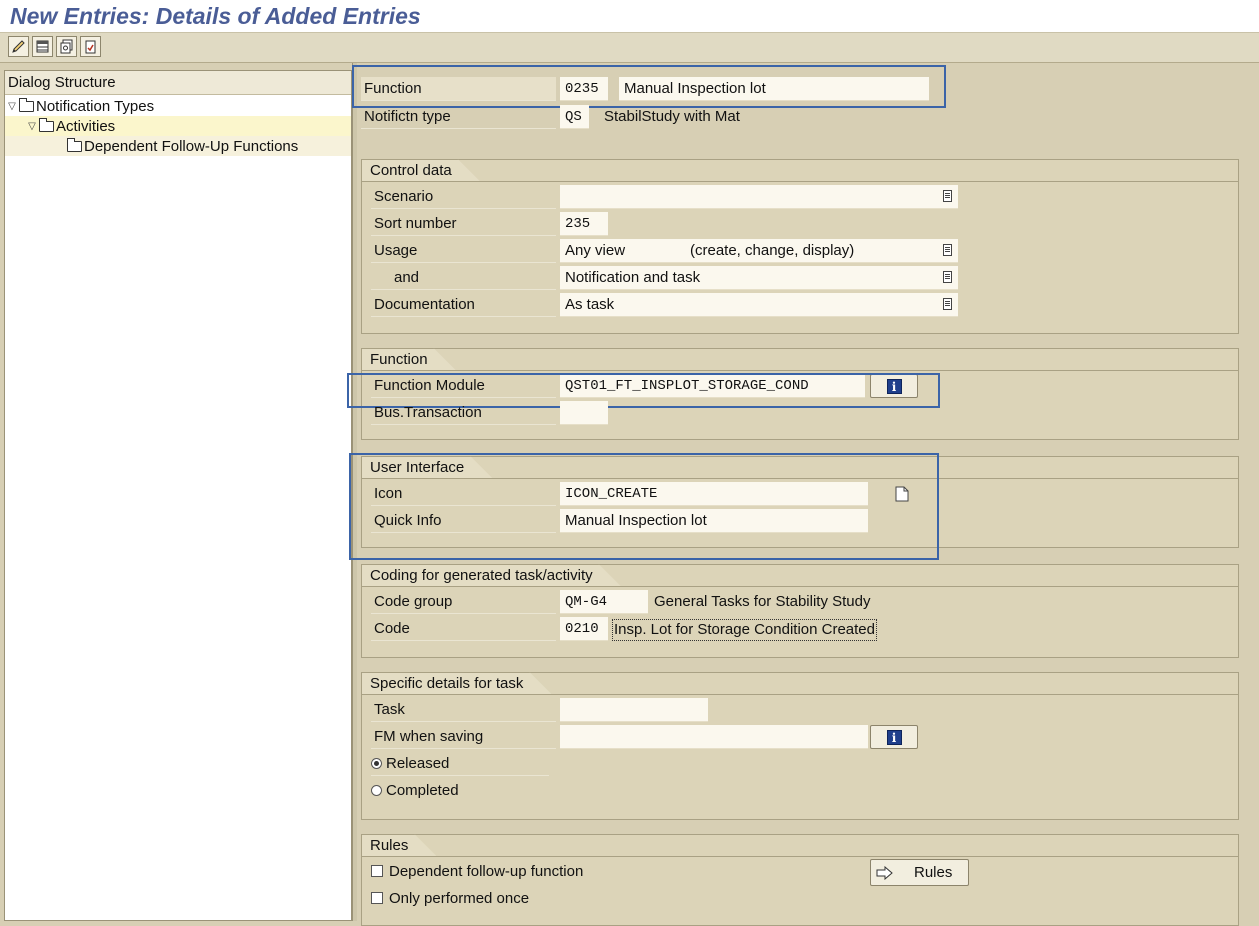  What do you see at coordinates (74, 144) in the screenshot?
I see `folder-icon` at bounding box center [74, 144].